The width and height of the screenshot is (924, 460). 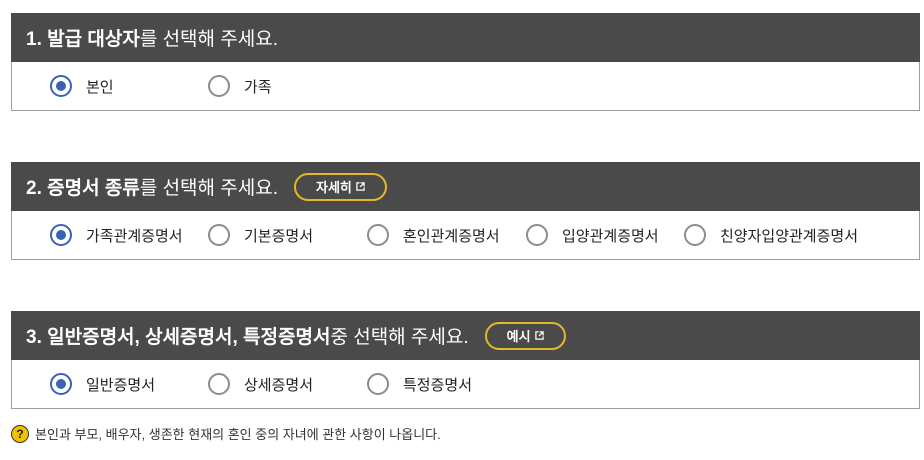 I want to click on example-button-label: 예시, so click(x=518, y=336).